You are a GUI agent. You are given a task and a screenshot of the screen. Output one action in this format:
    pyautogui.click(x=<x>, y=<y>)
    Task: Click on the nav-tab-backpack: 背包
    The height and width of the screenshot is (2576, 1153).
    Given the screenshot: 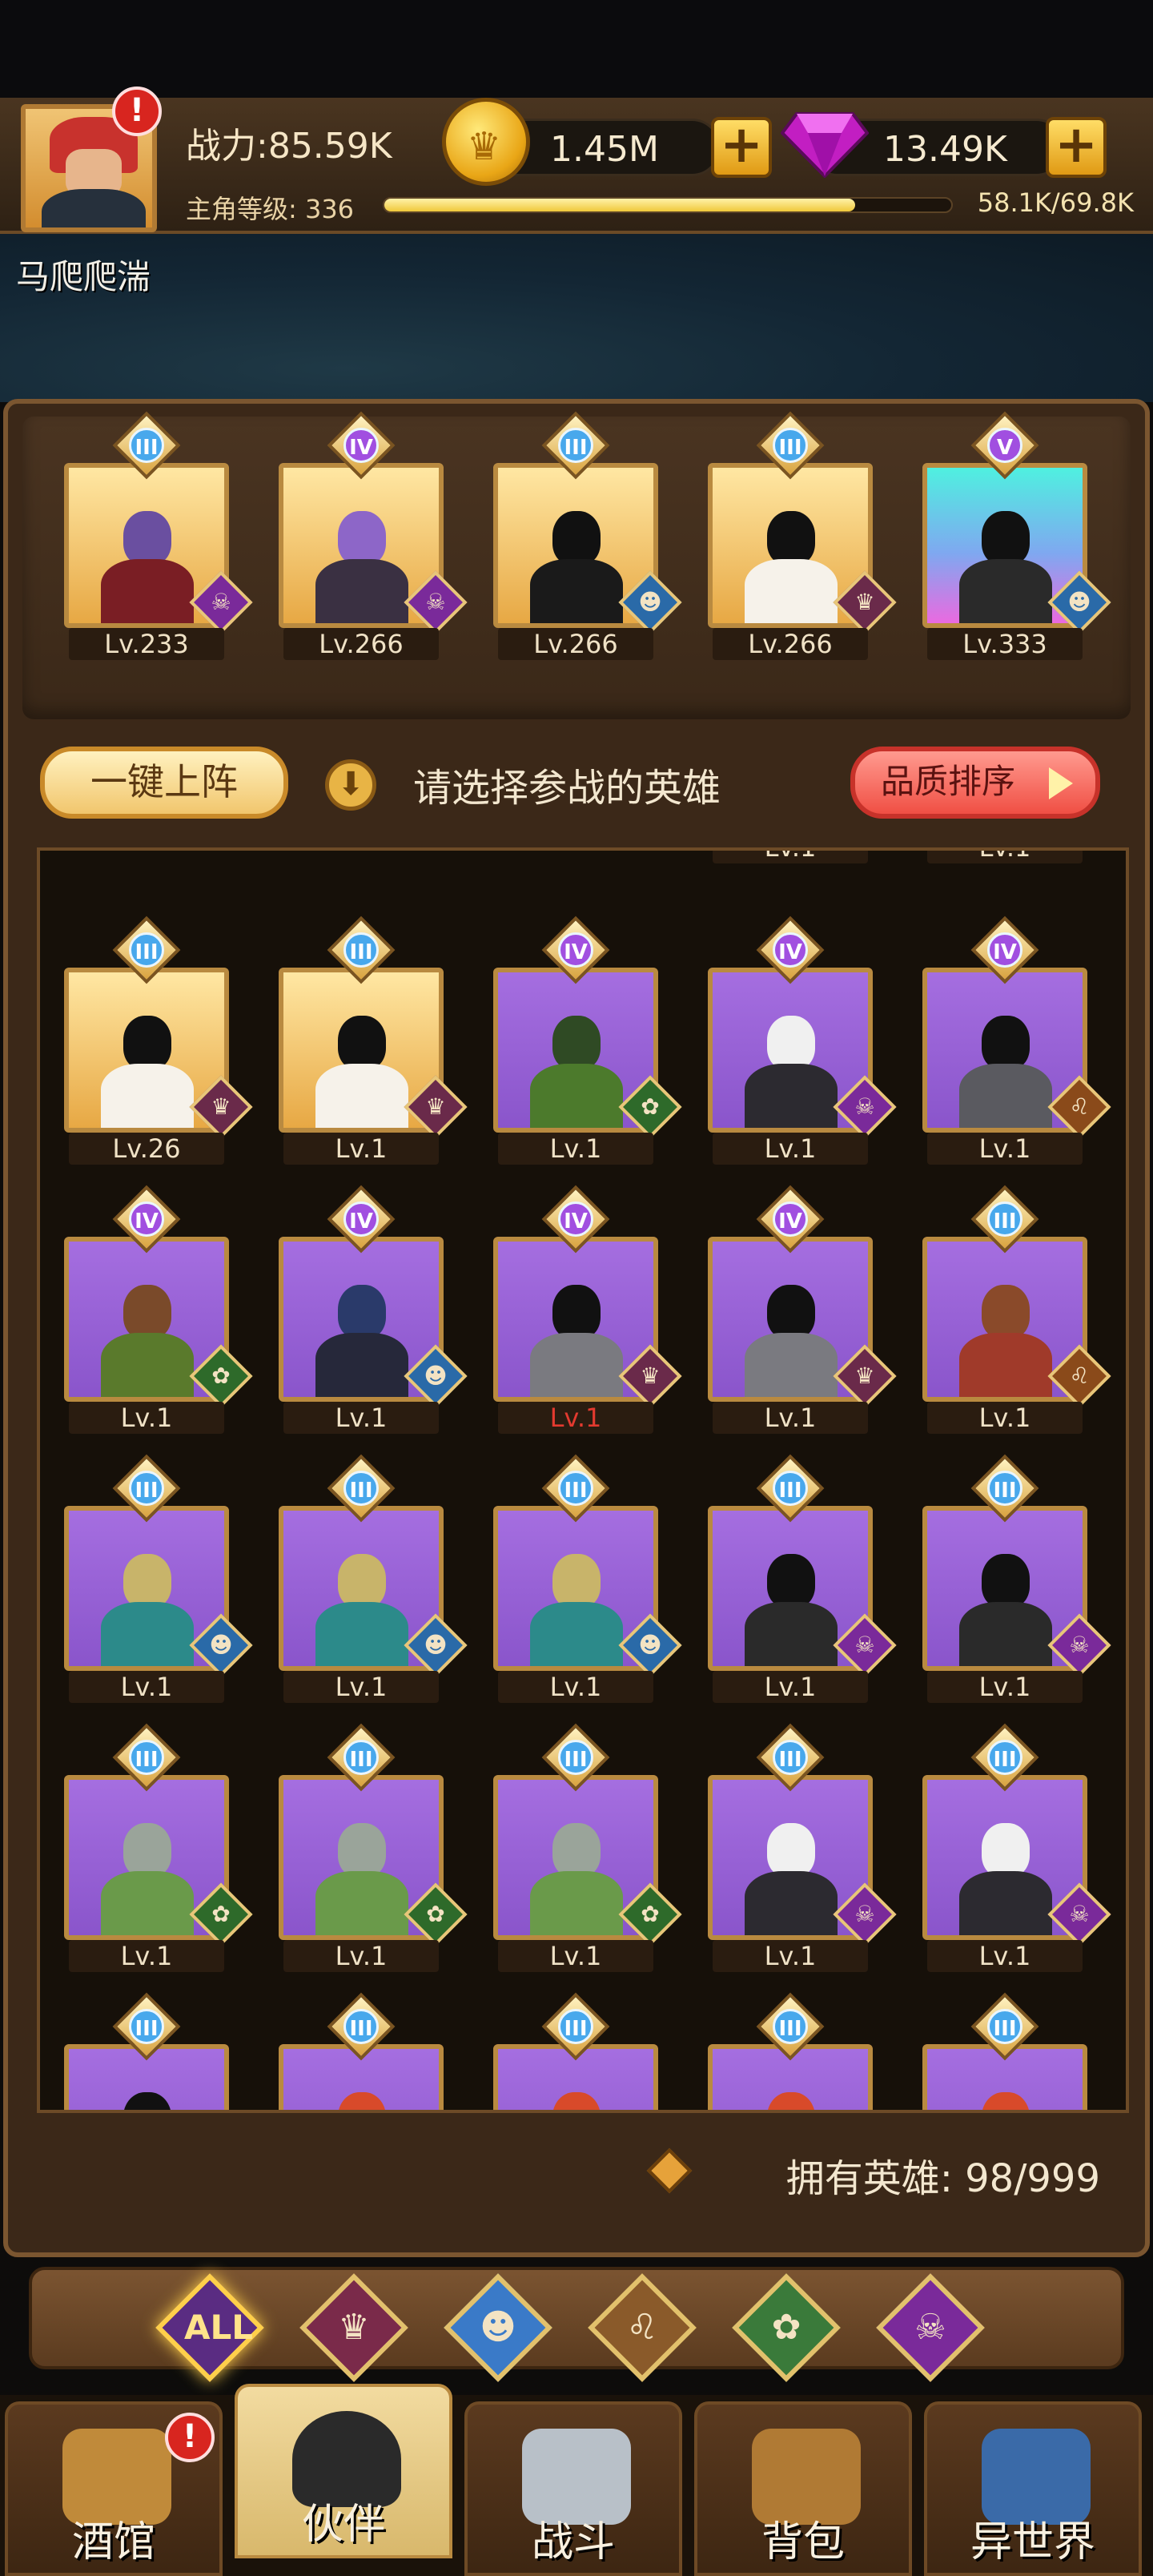 What is the action you would take?
    pyautogui.click(x=803, y=2488)
    